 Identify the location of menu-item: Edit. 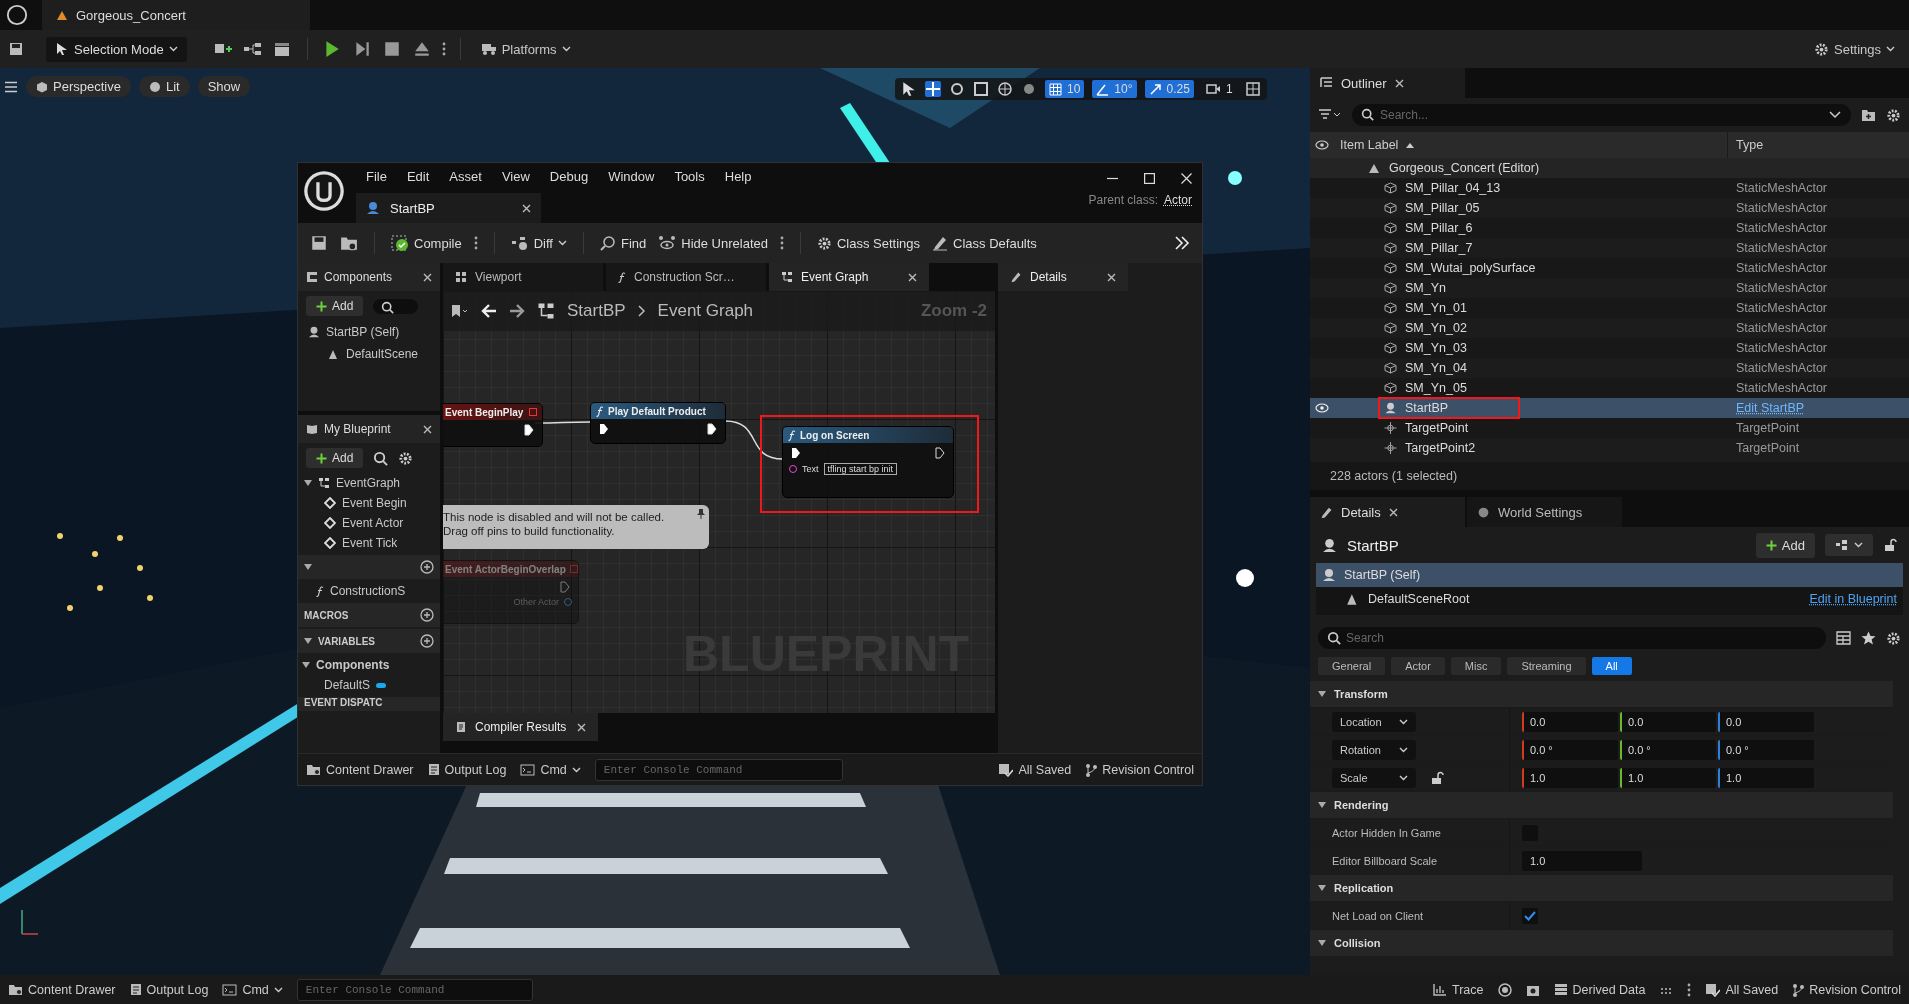
(418, 176).